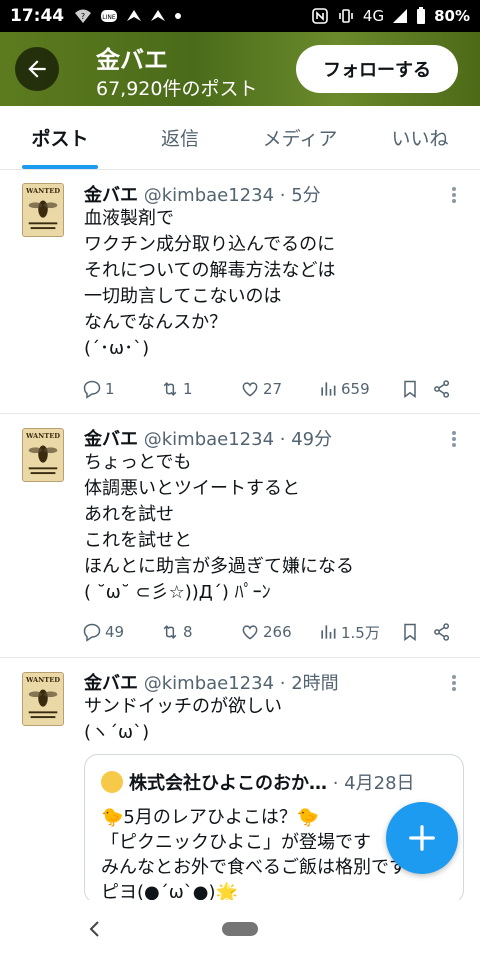 This screenshot has width=480, height=960. I want to click on tweet-header: 金バエ @kimbae1234 · 5分, so click(202, 194).